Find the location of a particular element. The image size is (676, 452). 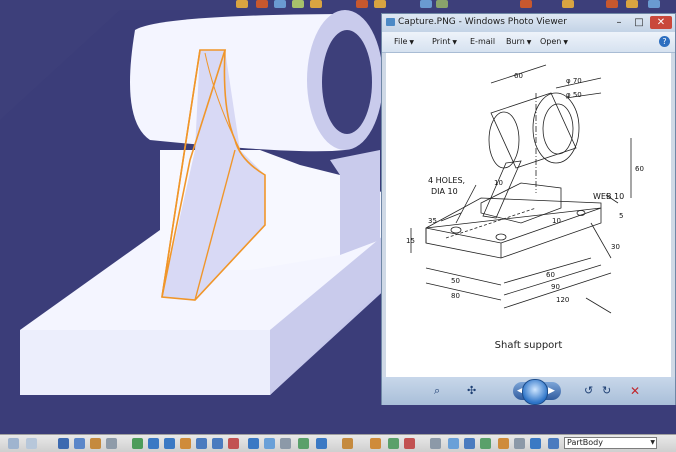

part-body-select: PartBody ▼ is located at coordinates (610, 443).